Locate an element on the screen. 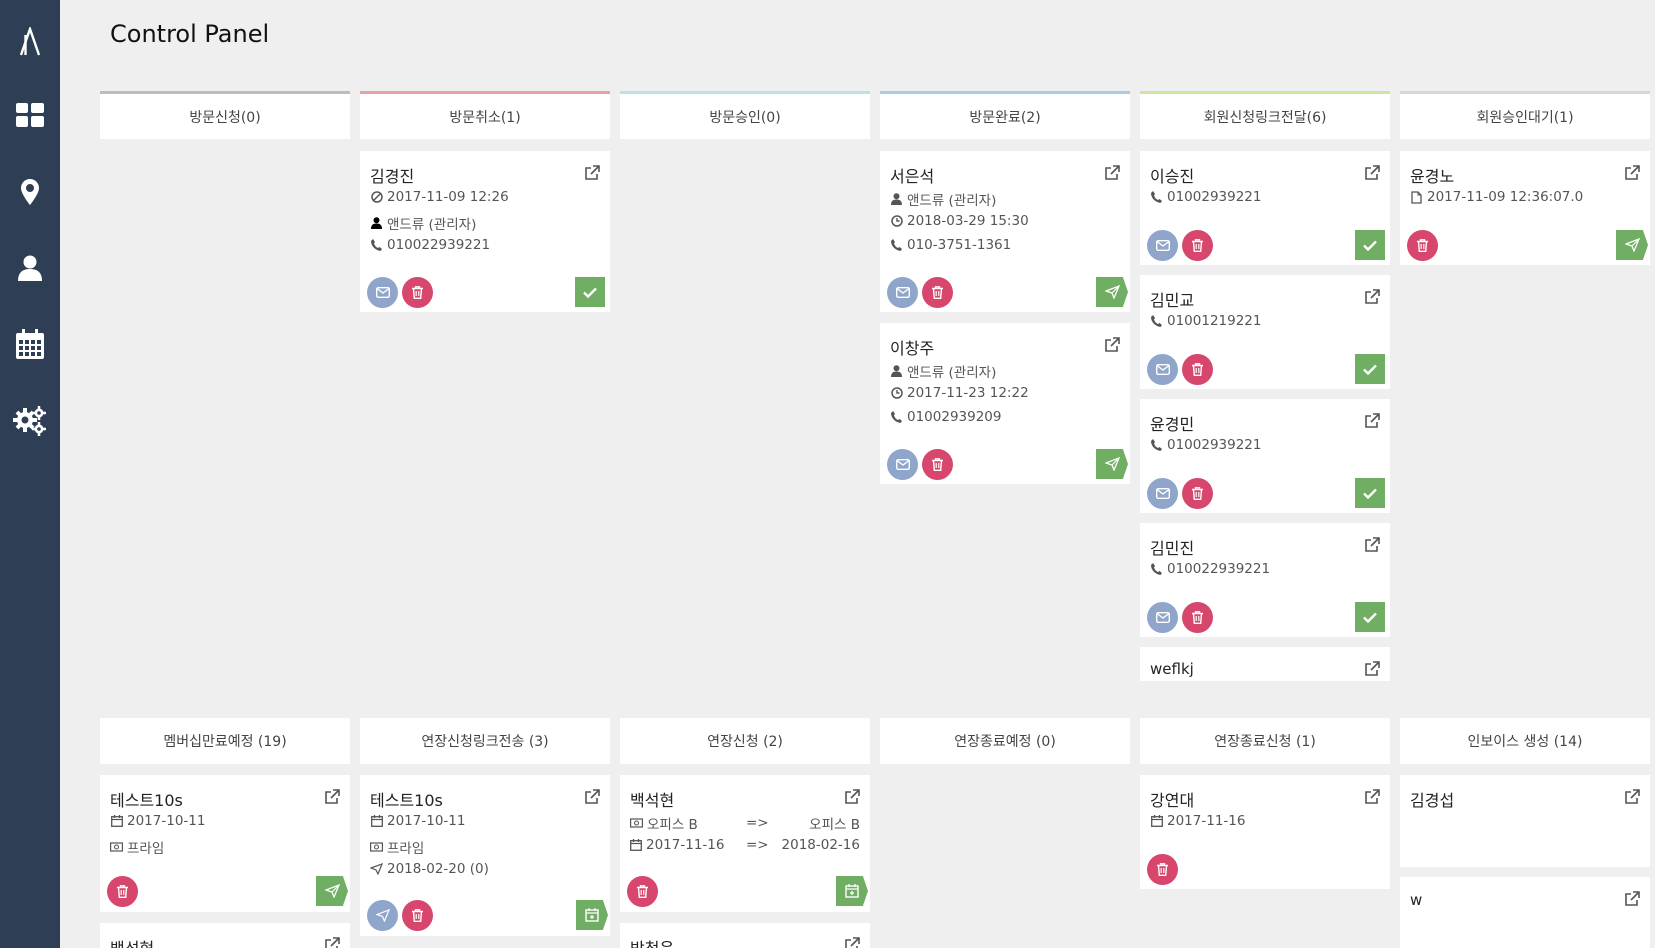  card-name: w is located at coordinates (1416, 900).